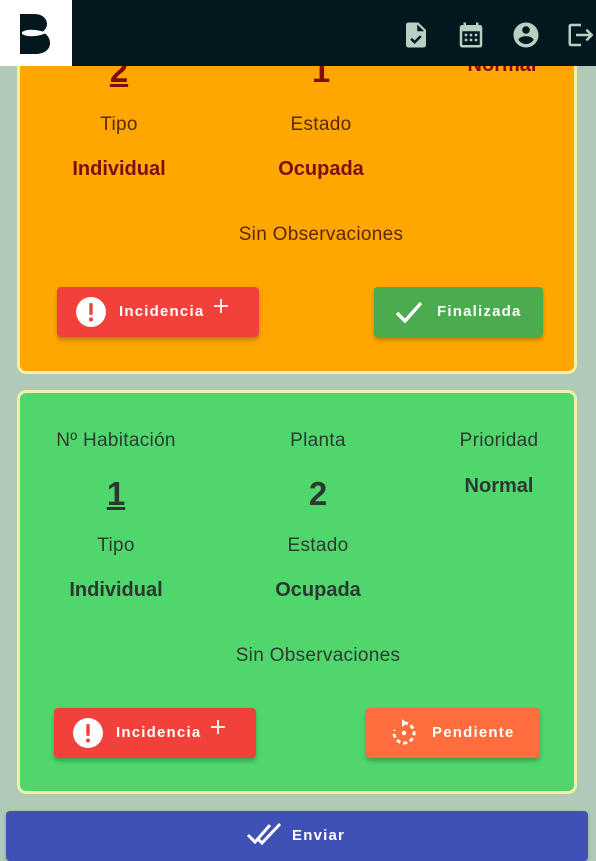  I want to click on calendar-icon, so click(471, 35).